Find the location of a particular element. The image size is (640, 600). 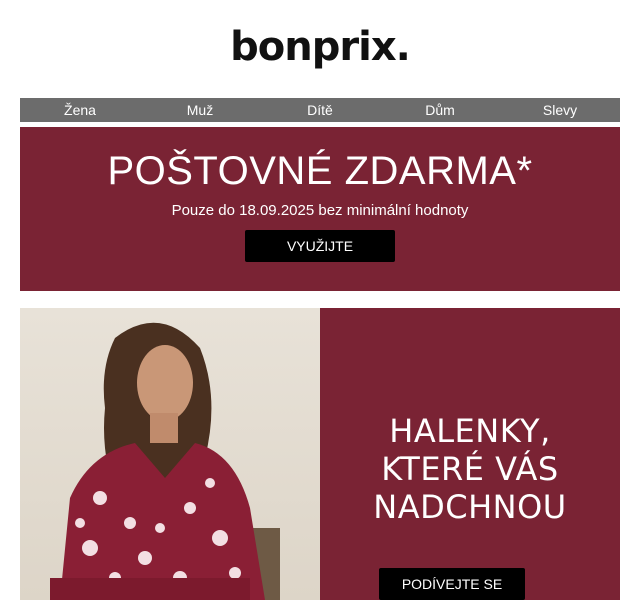

promo-title: POŠTOVNÉ ZDARMA* is located at coordinates (320, 171).